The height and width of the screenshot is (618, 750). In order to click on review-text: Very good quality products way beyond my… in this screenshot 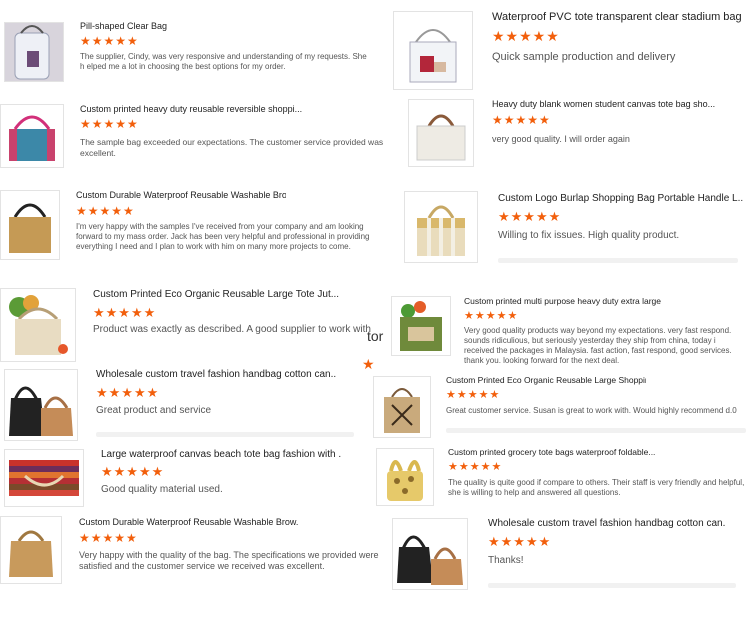, I will do `click(598, 345)`.